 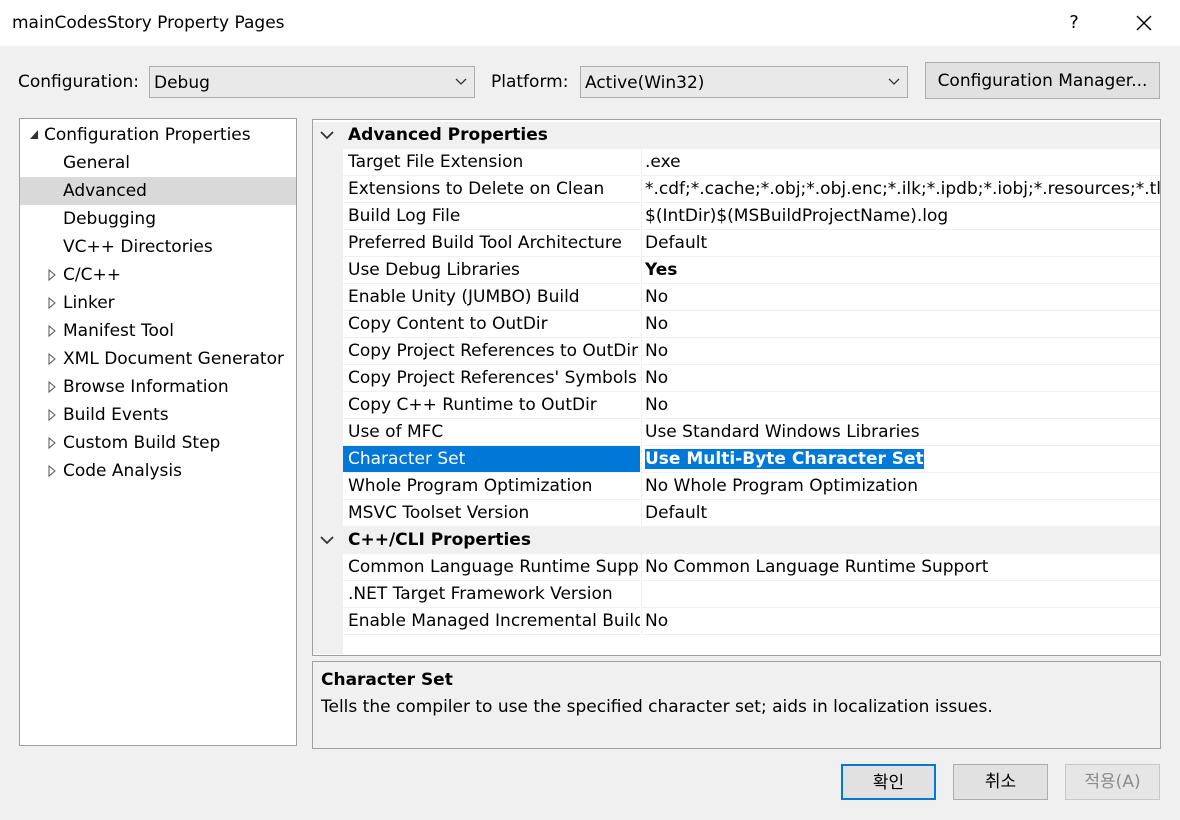 I want to click on property-name: MSVC Toolset Version, so click(x=491, y=513).